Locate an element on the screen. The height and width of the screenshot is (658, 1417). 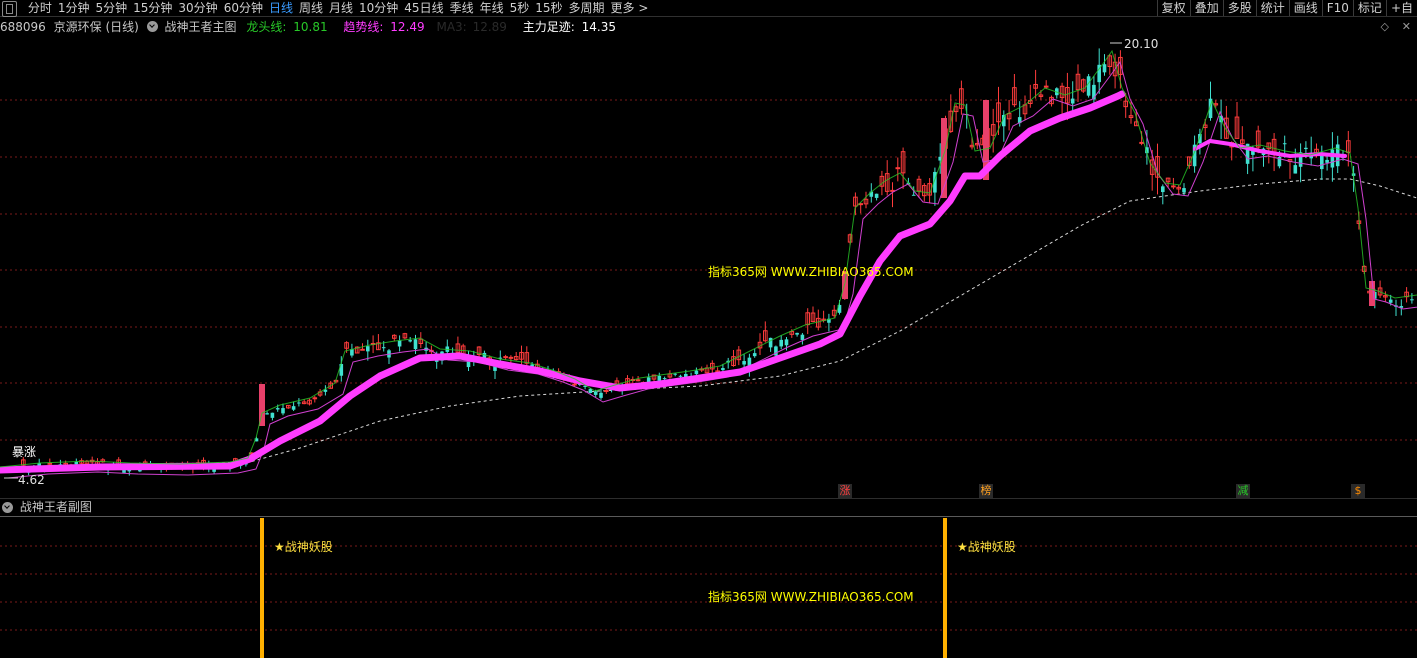
sub-indicator-name: 战神王者副图 is located at coordinates (56, 507).